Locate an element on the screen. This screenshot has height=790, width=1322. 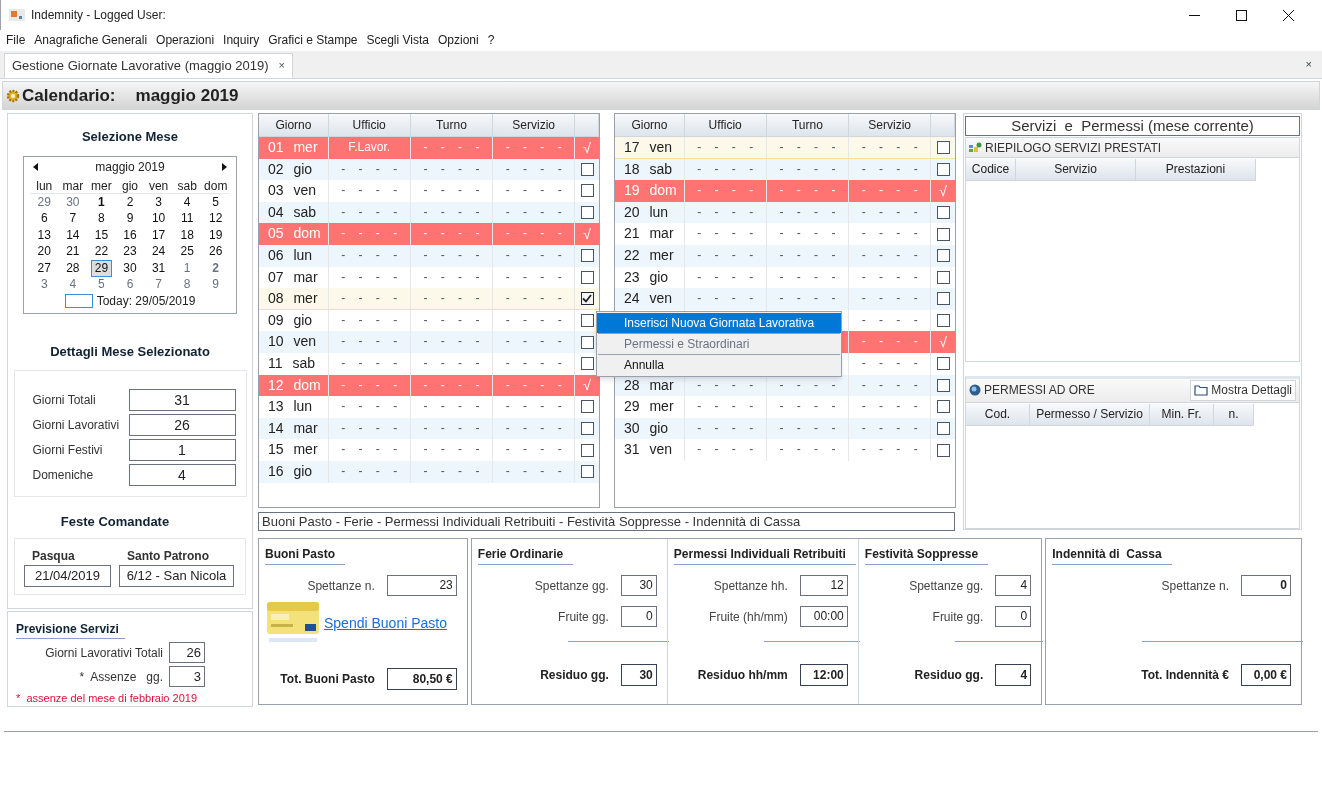
menu-item: Inquiry is located at coordinates (241, 39).